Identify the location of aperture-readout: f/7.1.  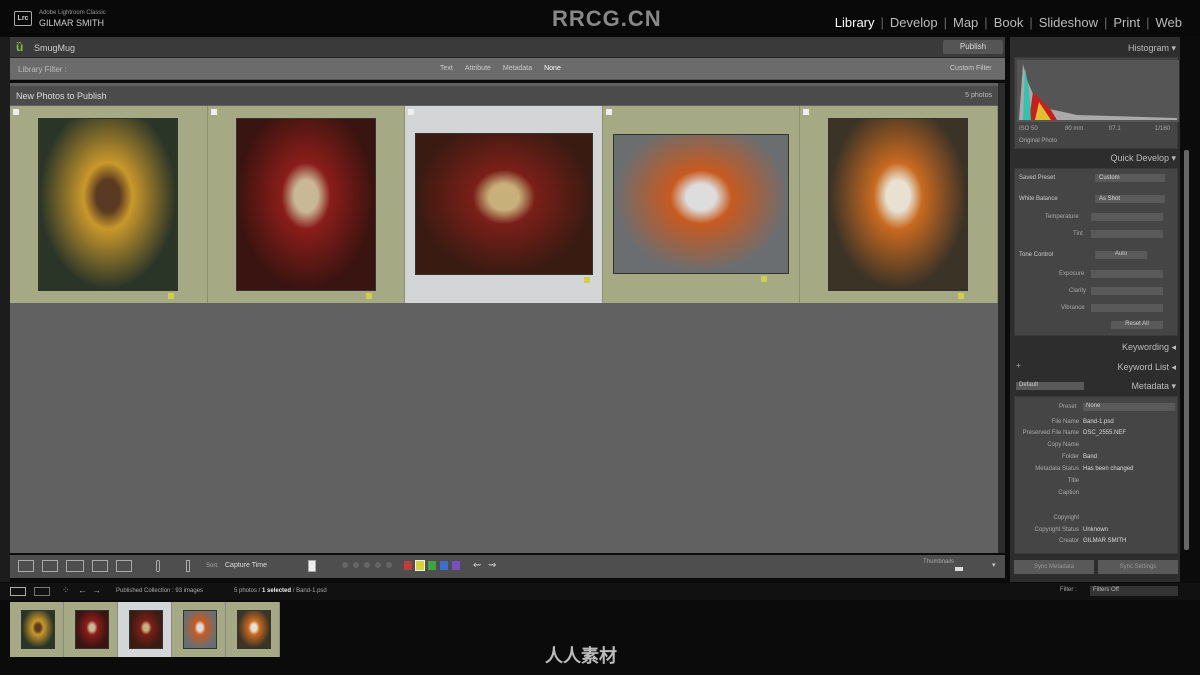
(1115, 129).